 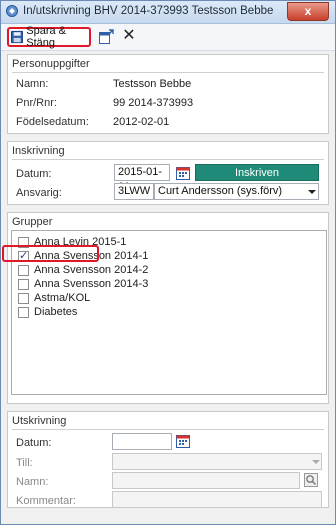 What do you see at coordinates (142, 178) in the screenshot?
I see `inskrivning-datum-input: 2015-01-01` at bounding box center [142, 178].